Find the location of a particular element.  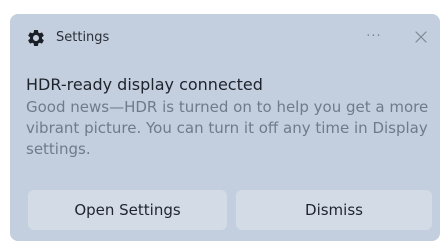

more-options-button: ··· is located at coordinates (374, 37).